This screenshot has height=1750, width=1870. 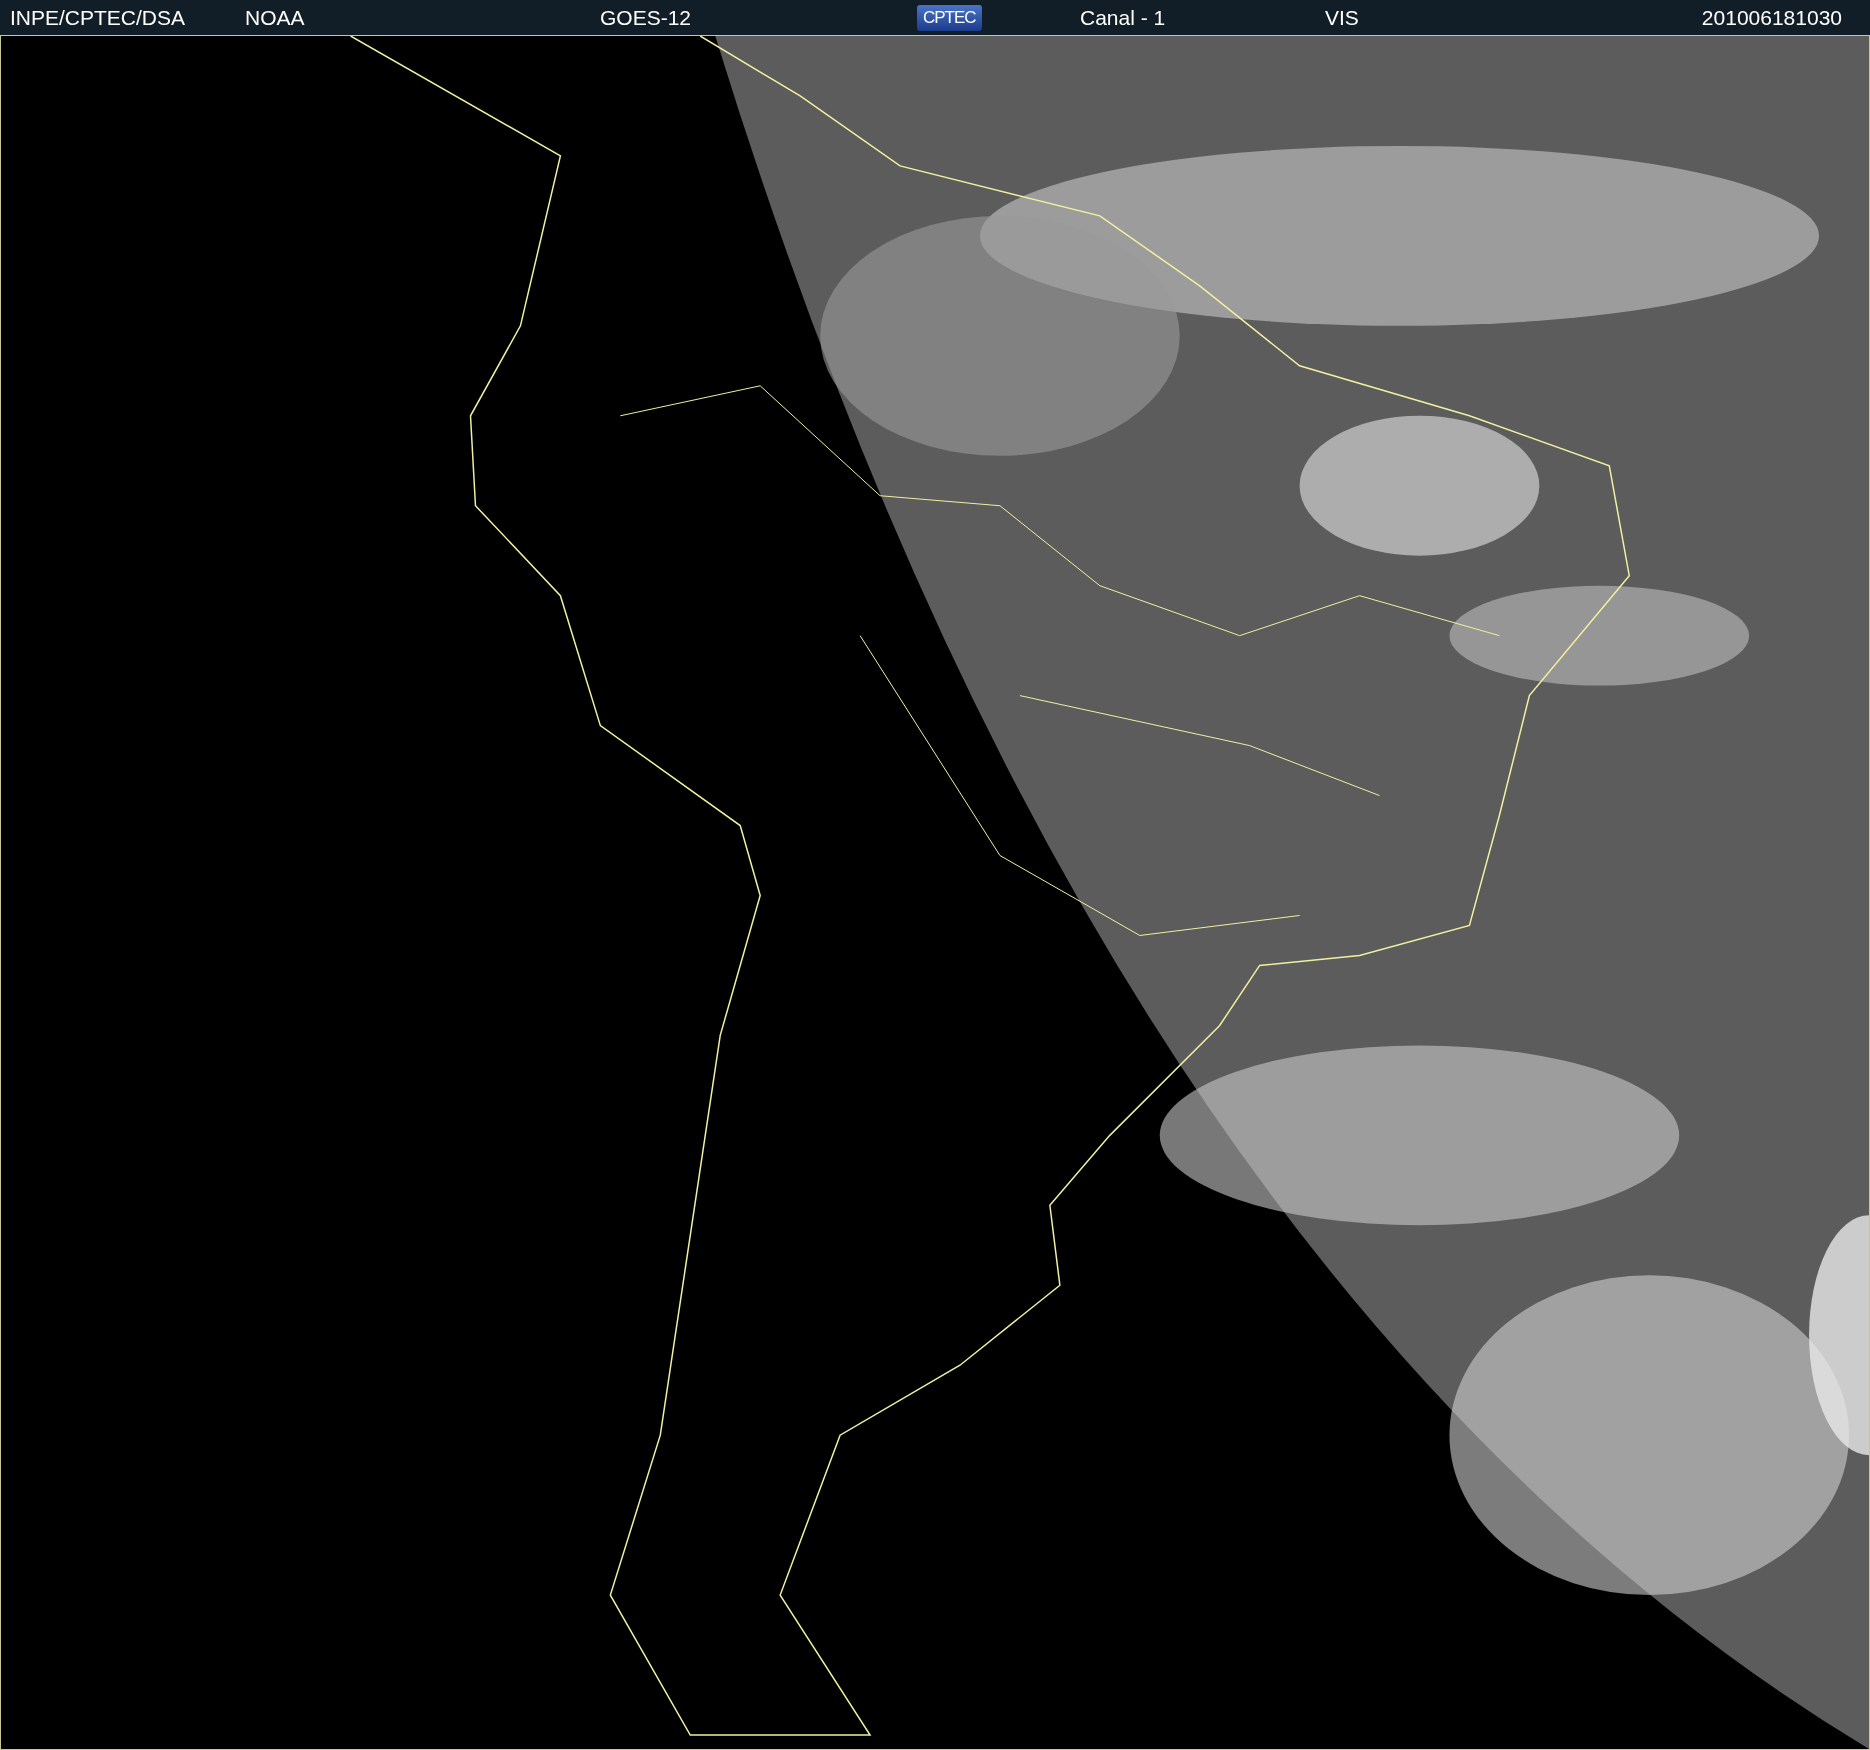 What do you see at coordinates (949, 17) in the screenshot?
I see `logo: CPTEC` at bounding box center [949, 17].